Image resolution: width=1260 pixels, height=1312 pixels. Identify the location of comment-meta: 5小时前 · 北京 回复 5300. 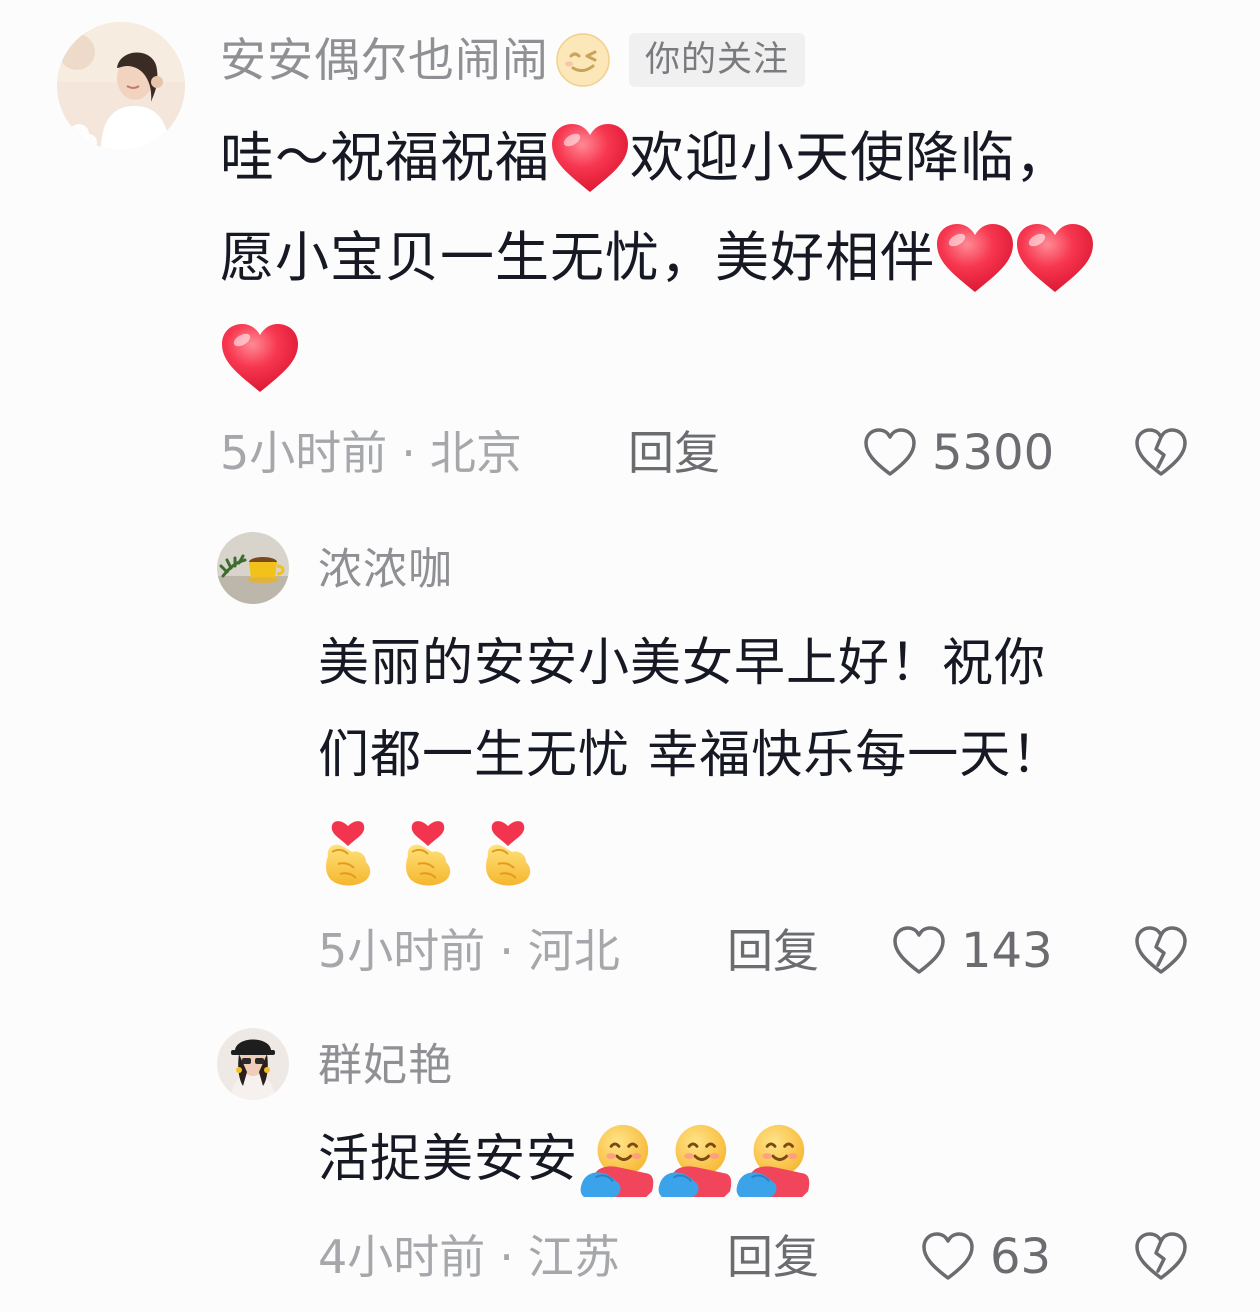
(630, 453).